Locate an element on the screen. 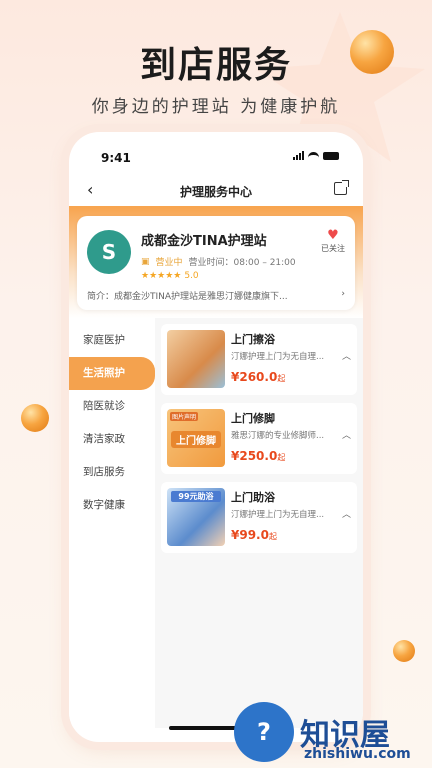 The height and width of the screenshot is (768, 432). star-rating-icon: ★★★★★ is located at coordinates (161, 276).